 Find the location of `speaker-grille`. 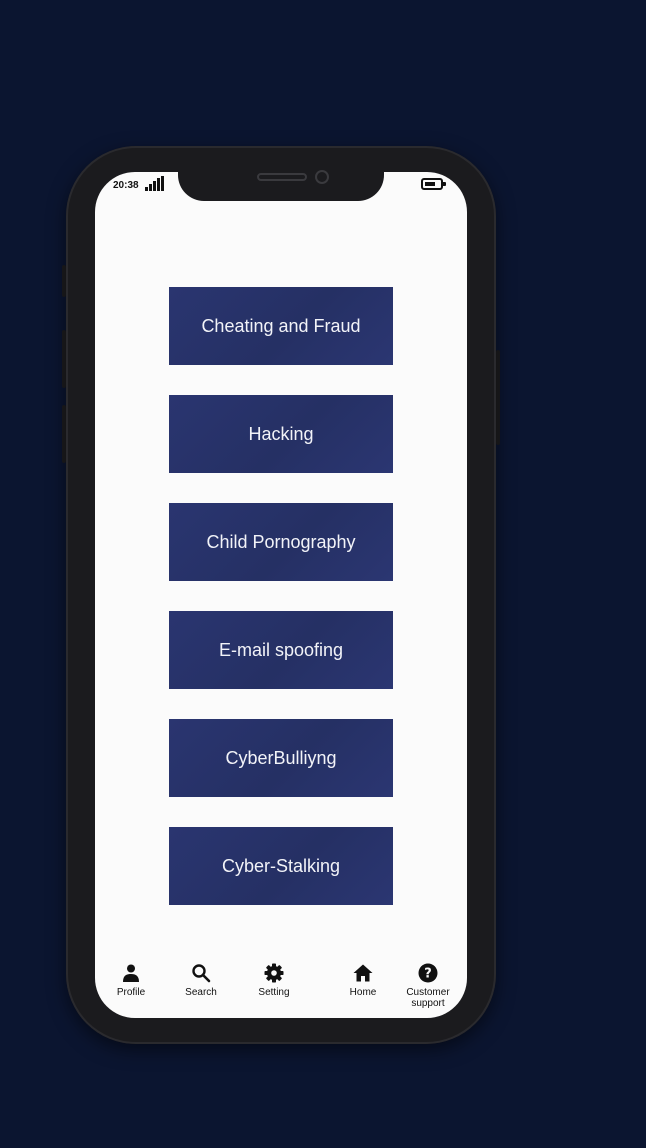

speaker-grille is located at coordinates (282, 177).